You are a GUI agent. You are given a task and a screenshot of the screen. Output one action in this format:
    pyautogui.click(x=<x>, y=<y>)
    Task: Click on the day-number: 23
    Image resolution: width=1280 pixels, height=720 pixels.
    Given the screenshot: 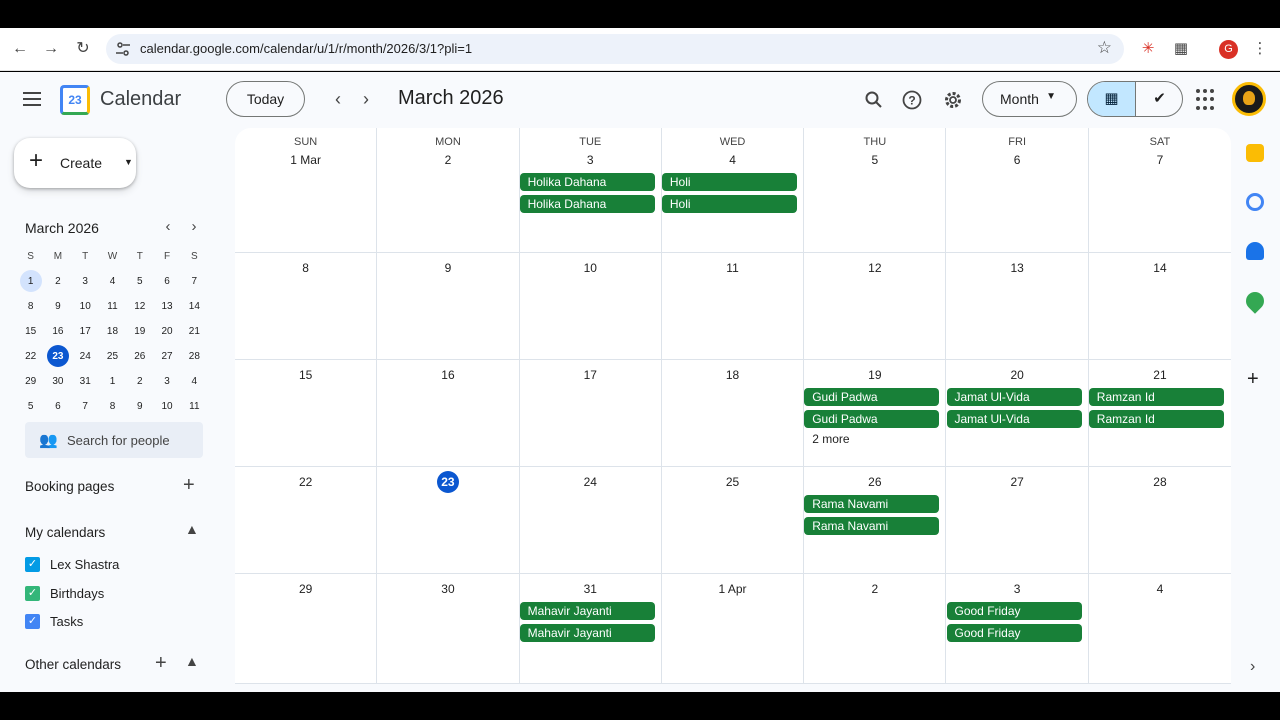 What is the action you would take?
    pyautogui.click(x=447, y=482)
    